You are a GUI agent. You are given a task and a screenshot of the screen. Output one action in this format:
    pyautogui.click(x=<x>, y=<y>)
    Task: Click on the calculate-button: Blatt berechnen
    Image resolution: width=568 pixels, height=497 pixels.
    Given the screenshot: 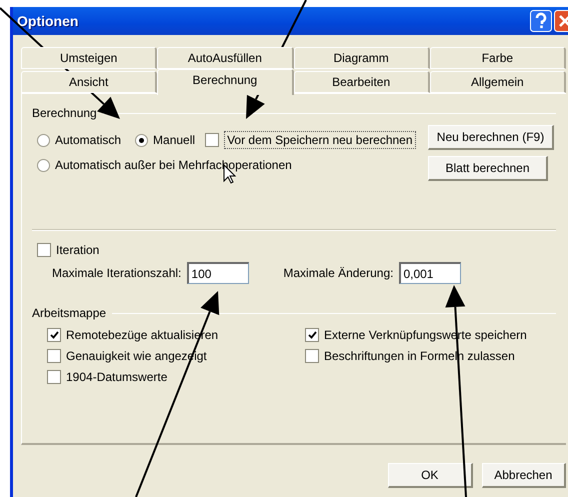 What is the action you would take?
    pyautogui.click(x=488, y=168)
    